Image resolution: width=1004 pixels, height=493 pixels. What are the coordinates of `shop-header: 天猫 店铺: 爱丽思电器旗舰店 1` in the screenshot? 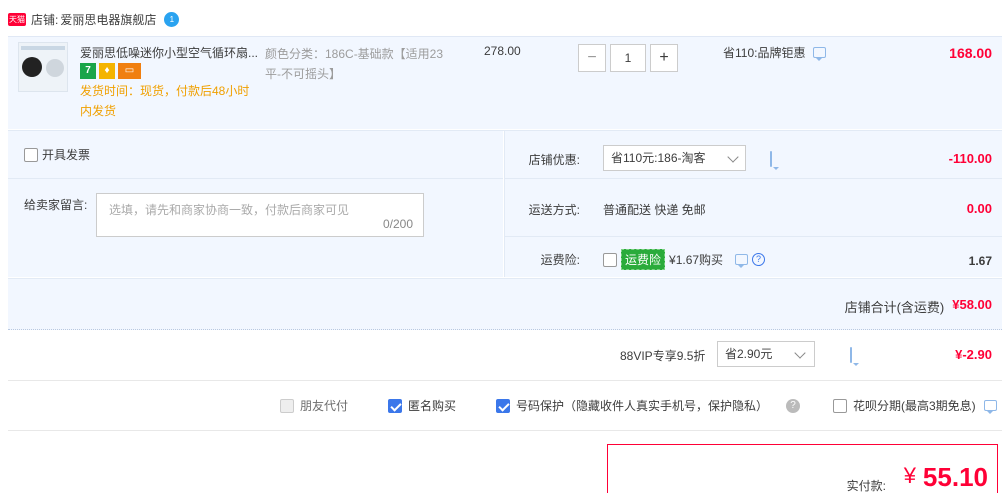 It's located at (94, 19).